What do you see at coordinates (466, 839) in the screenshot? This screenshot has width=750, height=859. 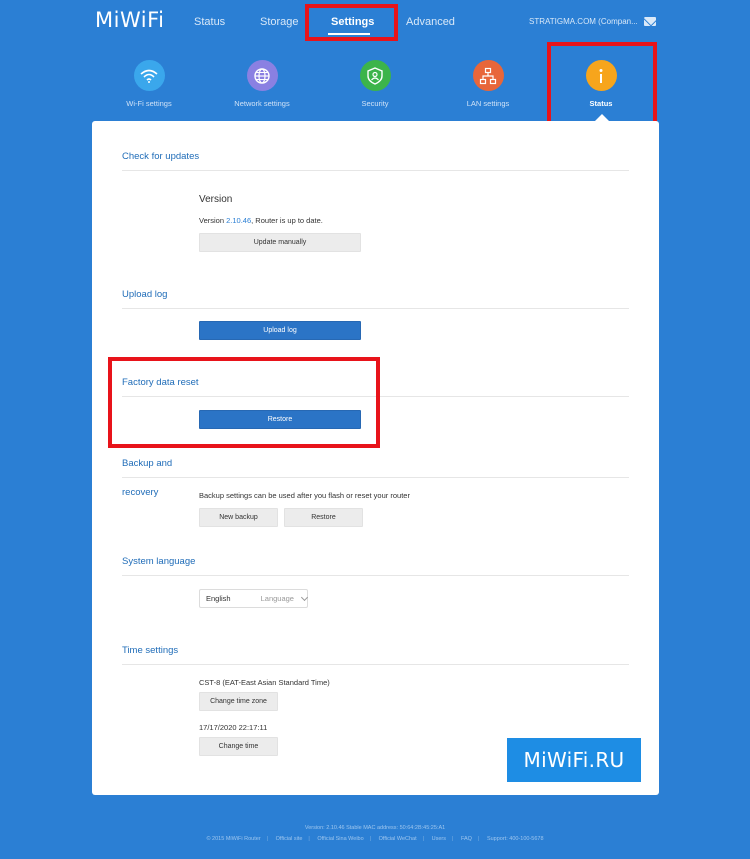 I see `footer-link-faq: FAQ` at bounding box center [466, 839].